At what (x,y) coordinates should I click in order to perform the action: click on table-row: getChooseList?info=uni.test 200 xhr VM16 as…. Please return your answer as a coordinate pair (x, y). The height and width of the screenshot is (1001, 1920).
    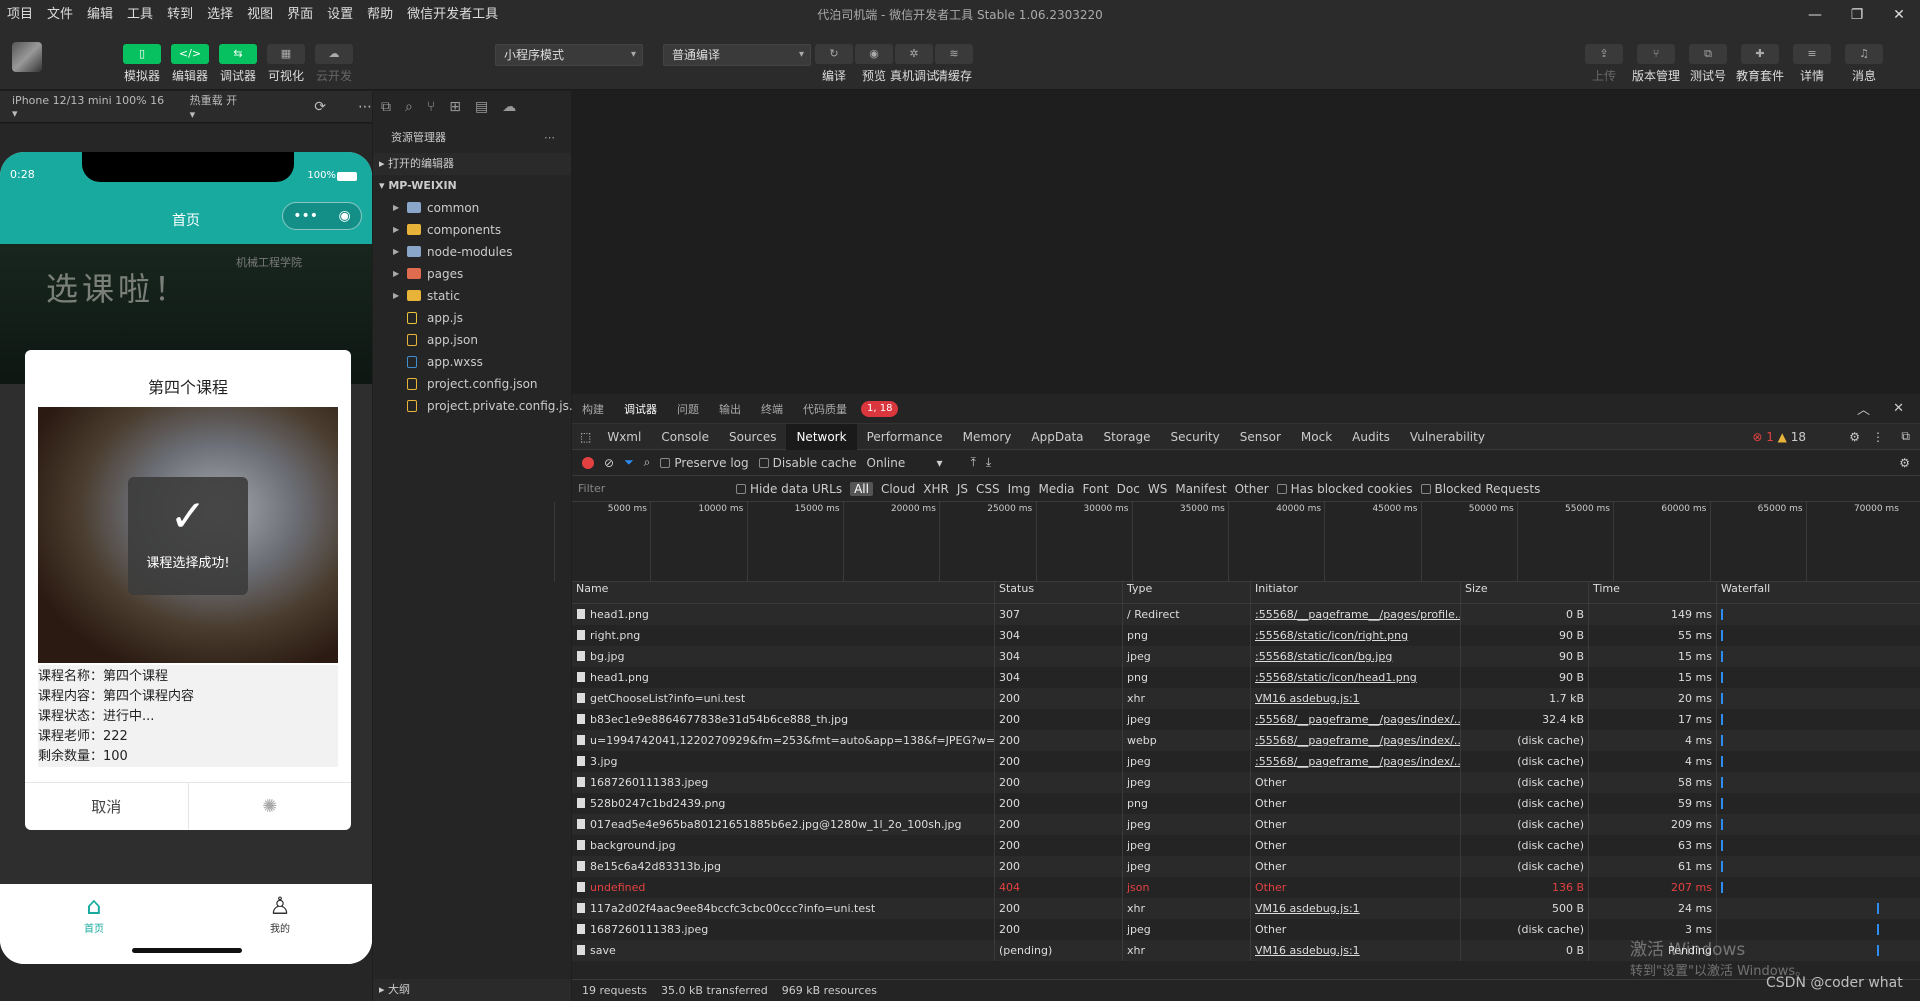
    Looking at the image, I should click on (1246, 698).